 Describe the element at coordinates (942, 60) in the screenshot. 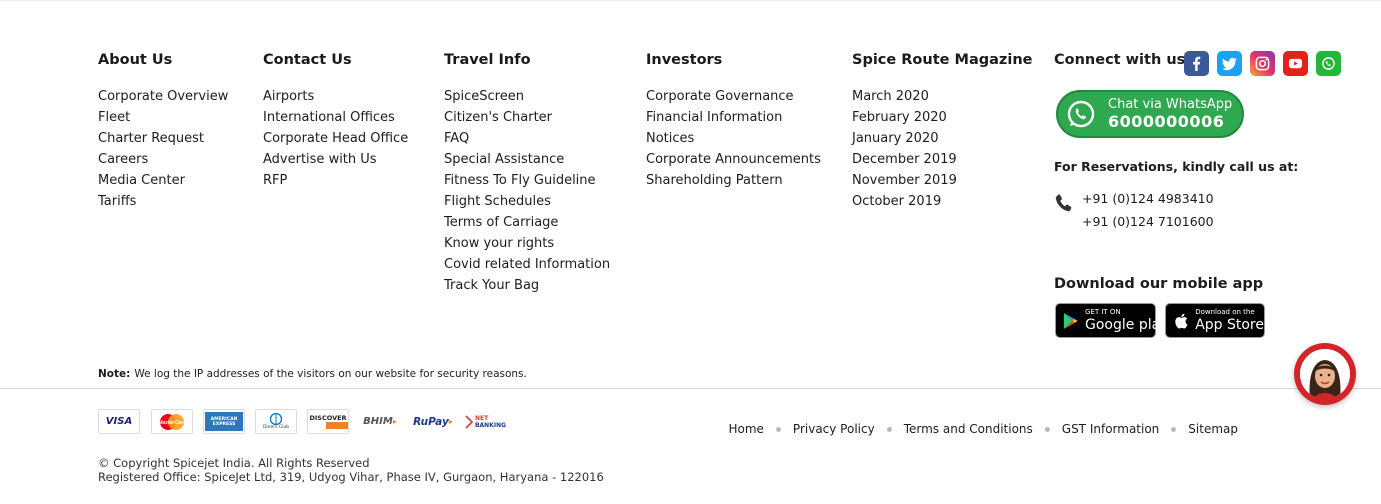

I see `column-heading: Spice Route Magazine` at that location.